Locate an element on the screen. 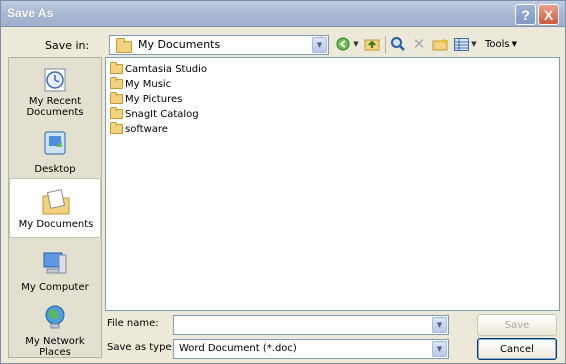  list-item: SnagIt Catalog is located at coordinates (154, 114).